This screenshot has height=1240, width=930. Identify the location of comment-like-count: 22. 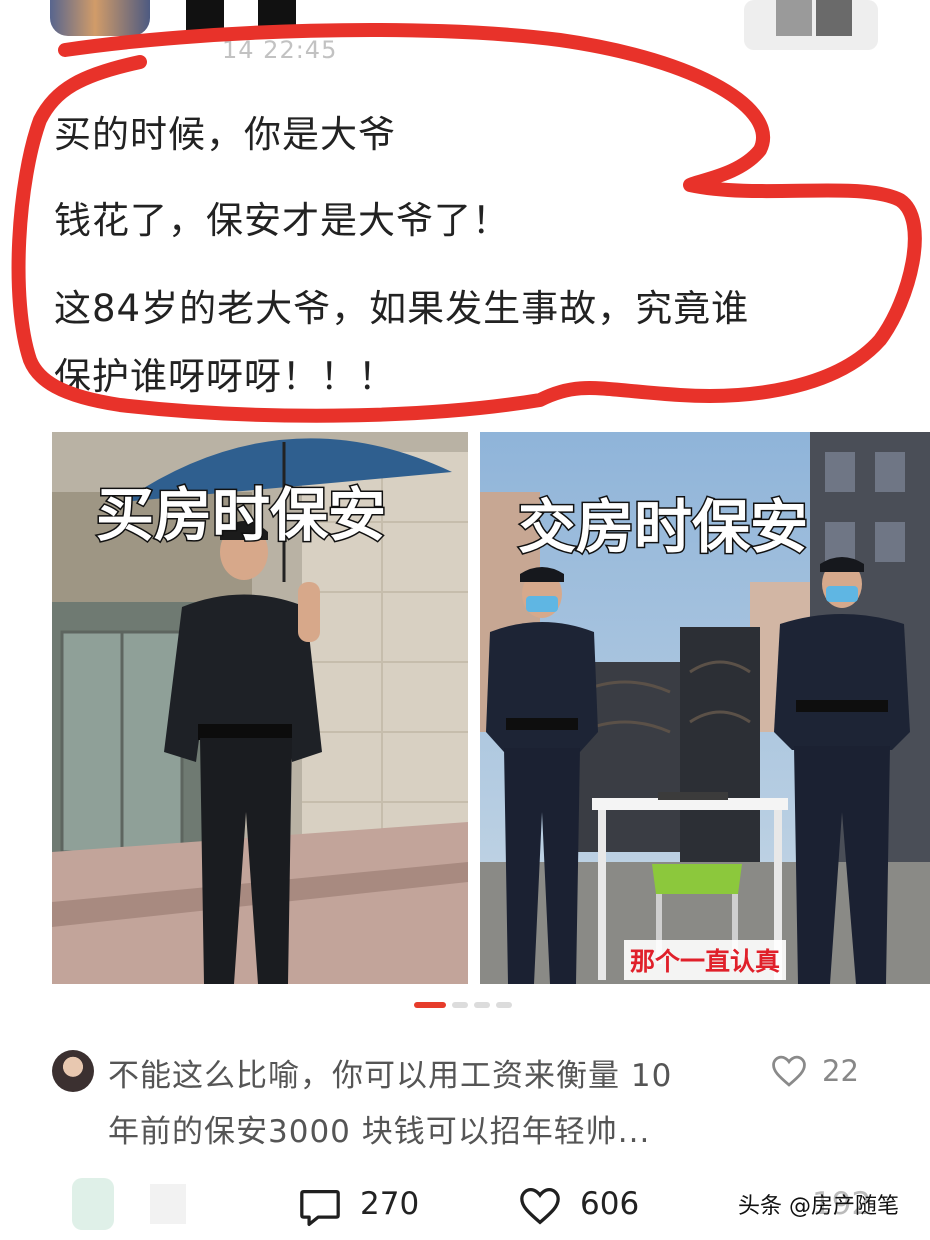
(840, 1071).